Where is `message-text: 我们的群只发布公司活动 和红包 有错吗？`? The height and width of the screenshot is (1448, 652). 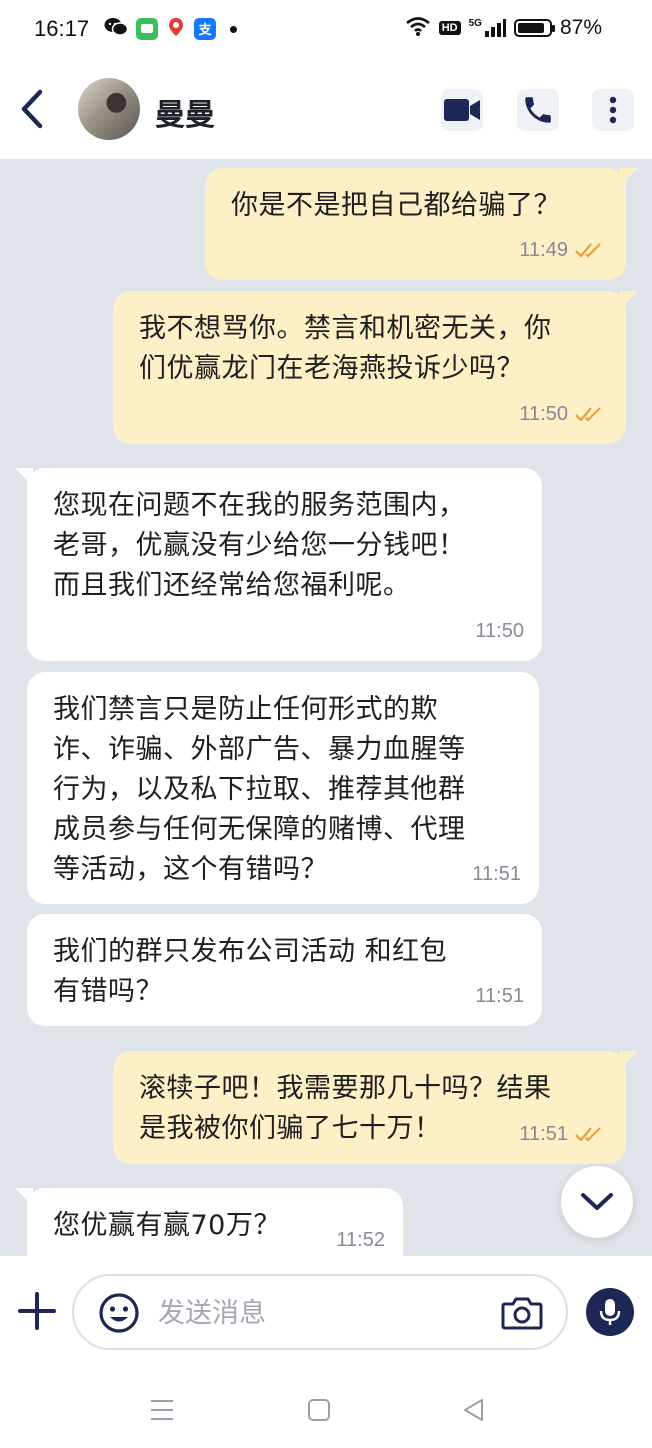 message-text: 我们的群只发布公司活动 和红包 有错吗？ is located at coordinates (250, 971).